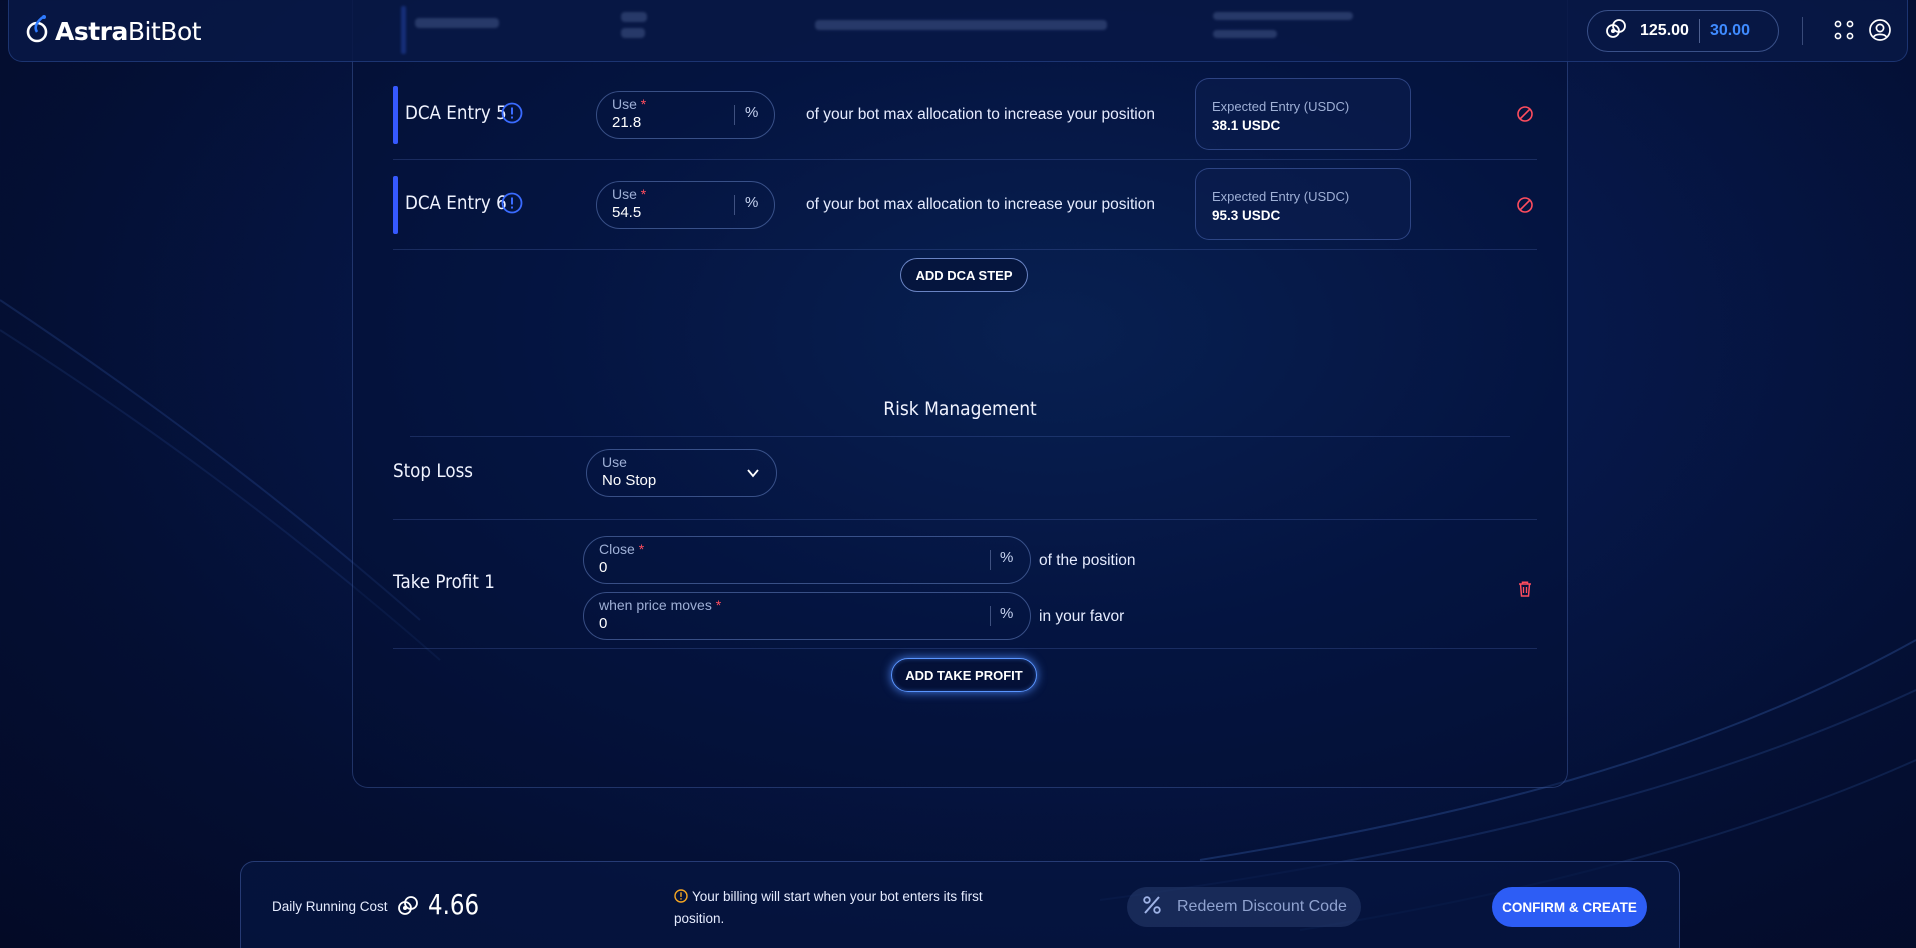 The image size is (1916, 948). I want to click on price-move-input: when price moves * 0 %, so click(807, 616).